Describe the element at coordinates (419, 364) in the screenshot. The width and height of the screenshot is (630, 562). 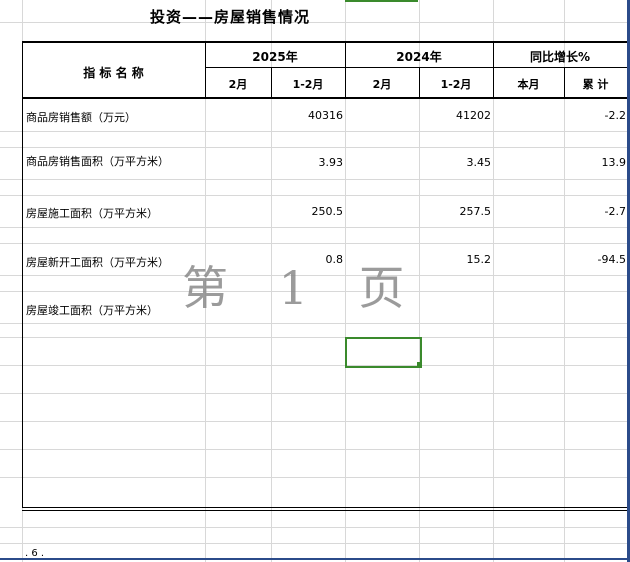
I see `fill-handle` at that location.